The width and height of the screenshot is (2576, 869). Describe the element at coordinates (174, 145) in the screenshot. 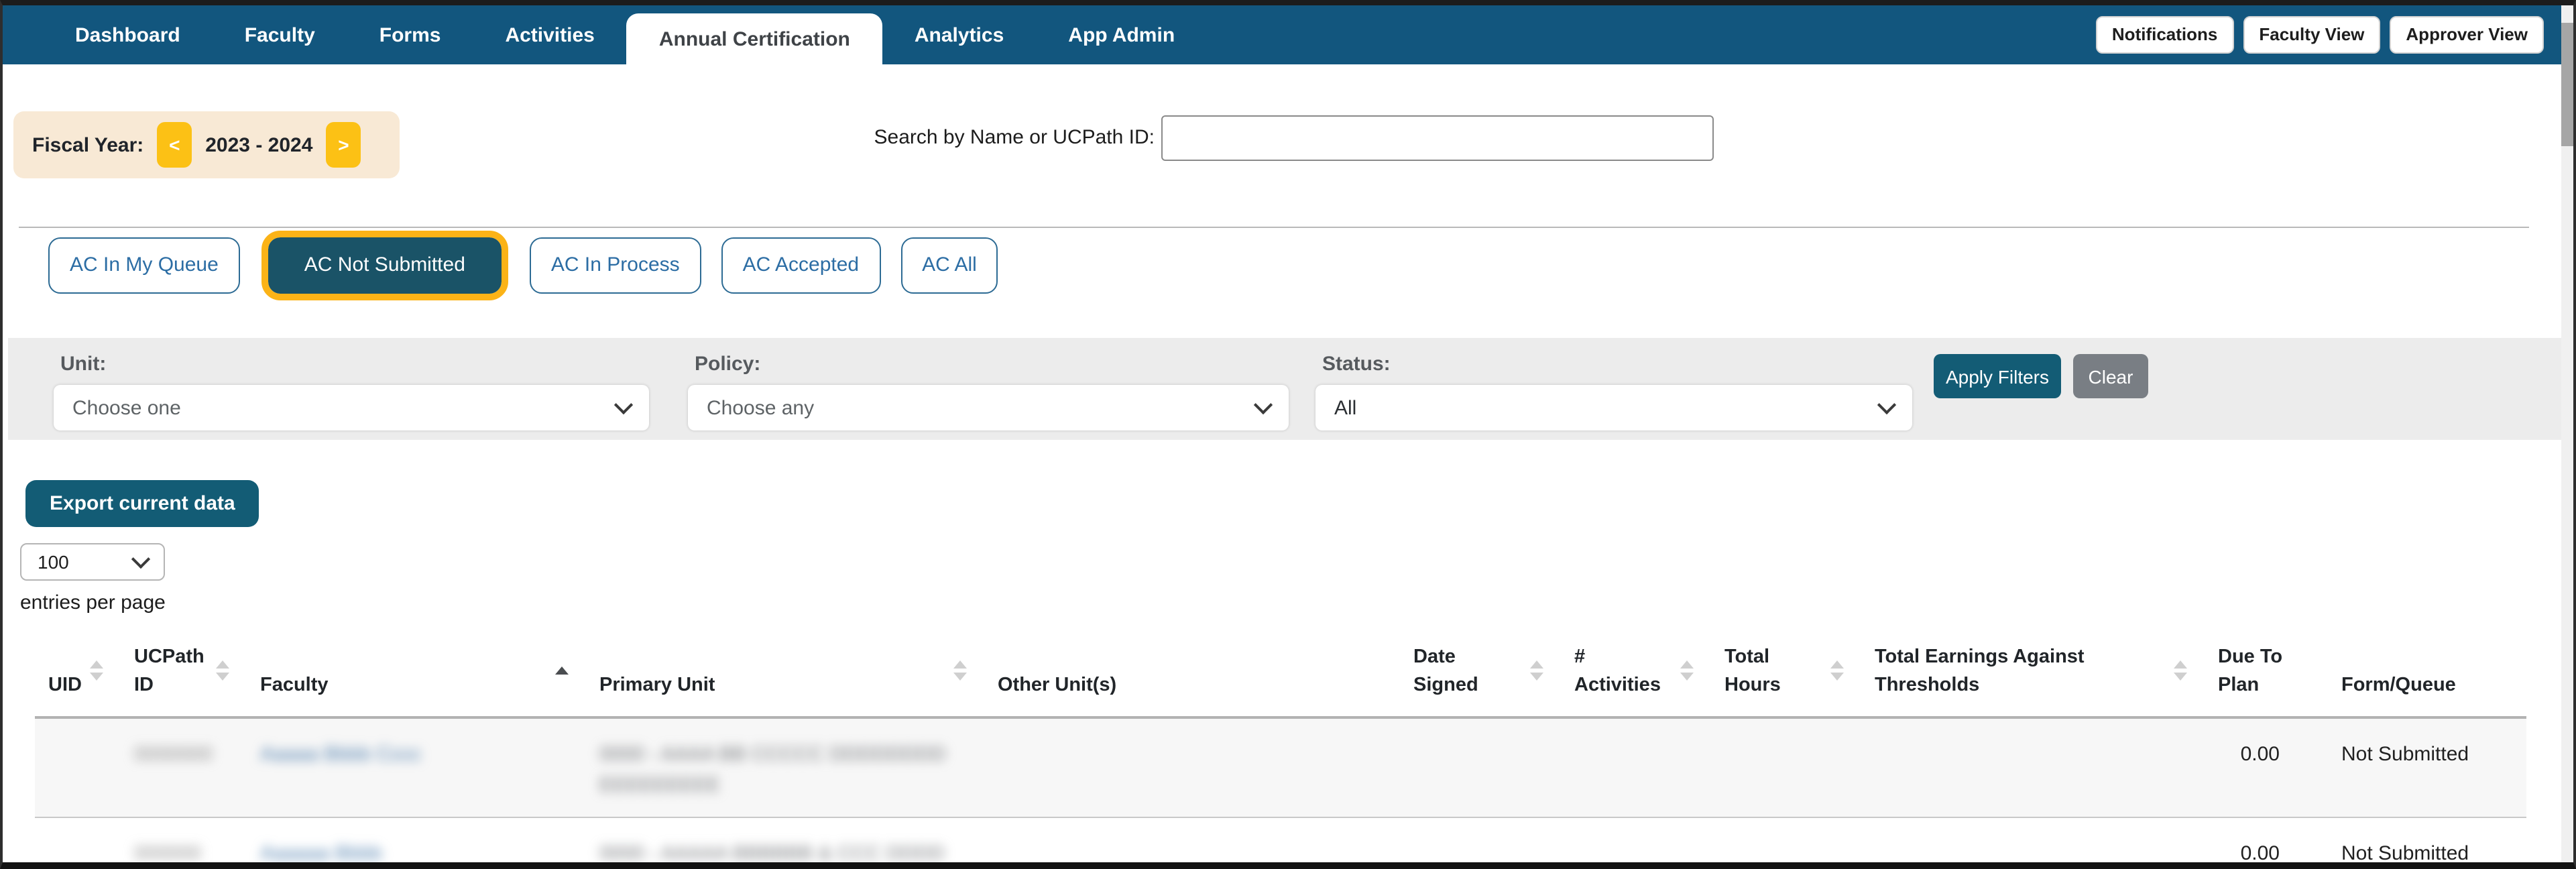

I see `fiscal-year-prev-button: <` at that location.